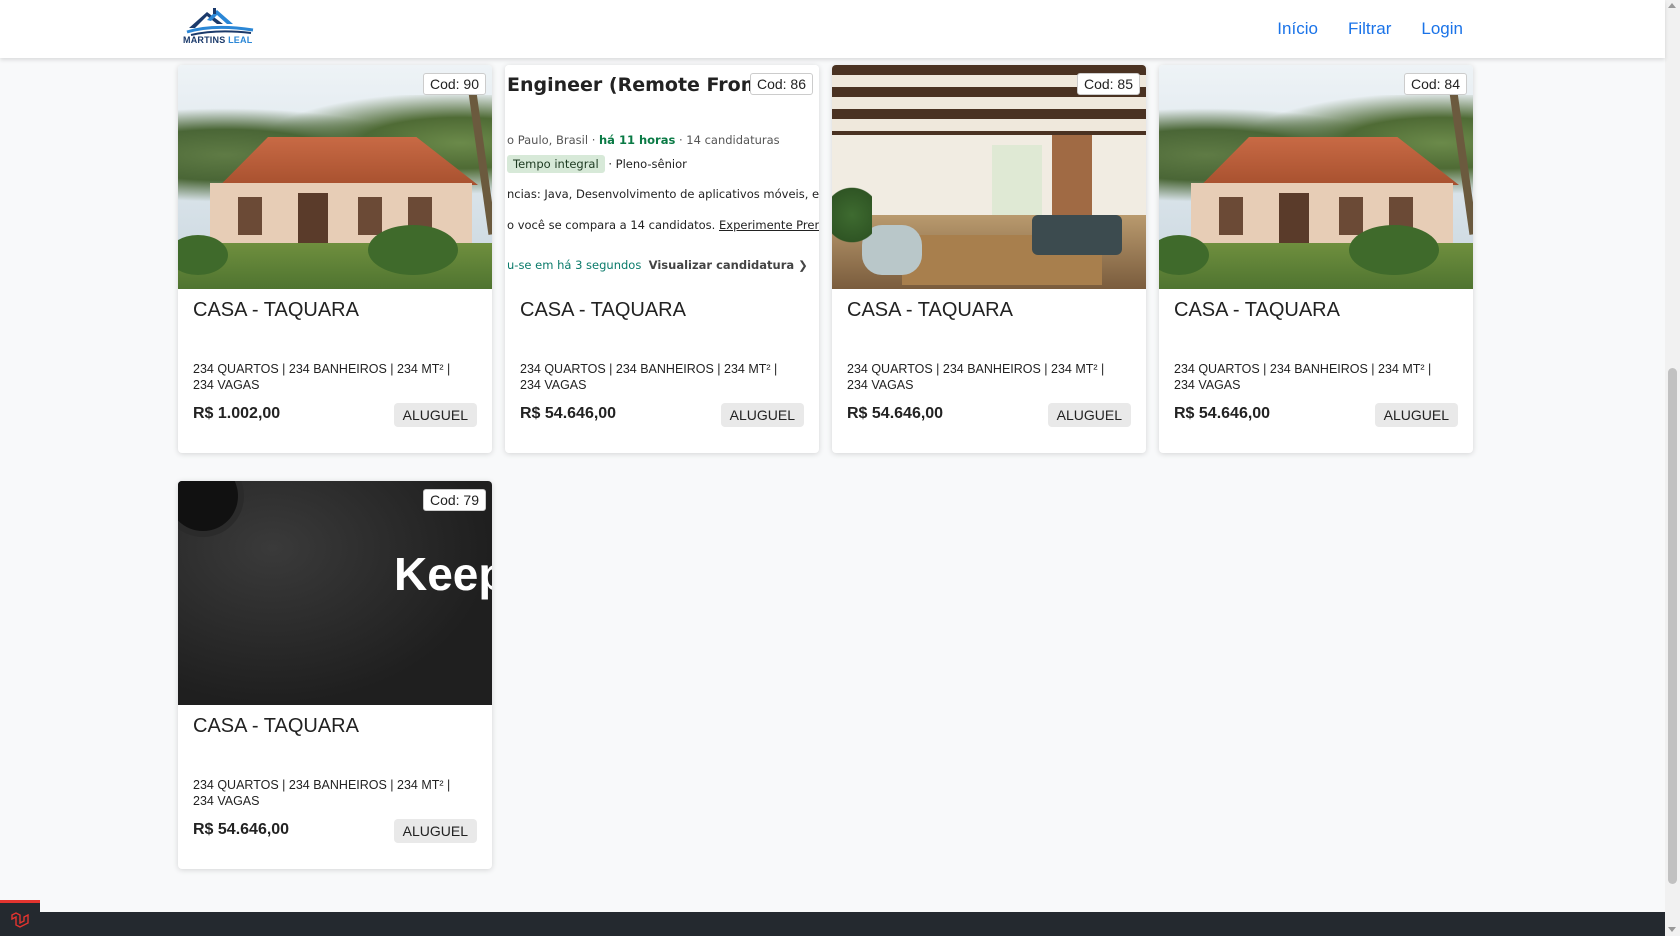 The width and height of the screenshot is (1680, 936). I want to click on property-price: R$ 1.002,00, so click(237, 413).